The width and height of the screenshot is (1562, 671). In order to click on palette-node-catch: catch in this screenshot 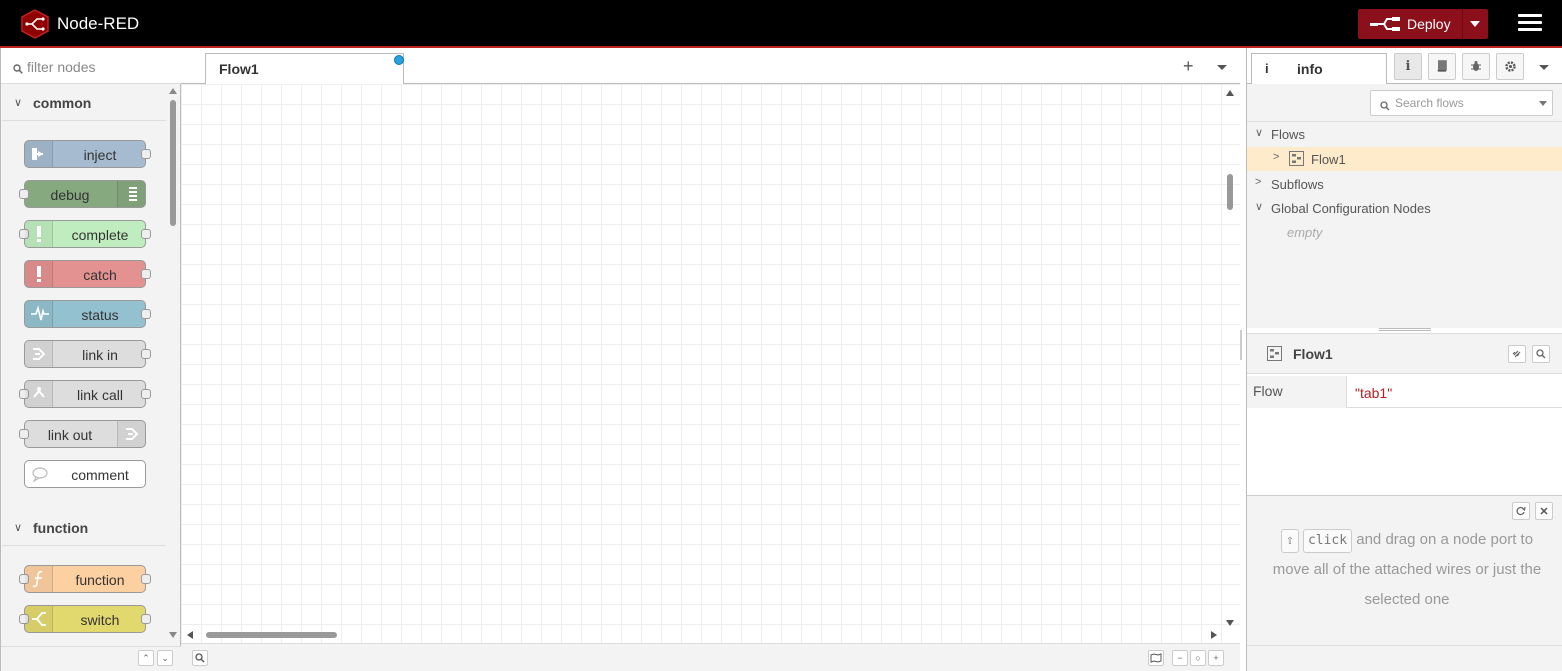, I will do `click(87, 274)`.